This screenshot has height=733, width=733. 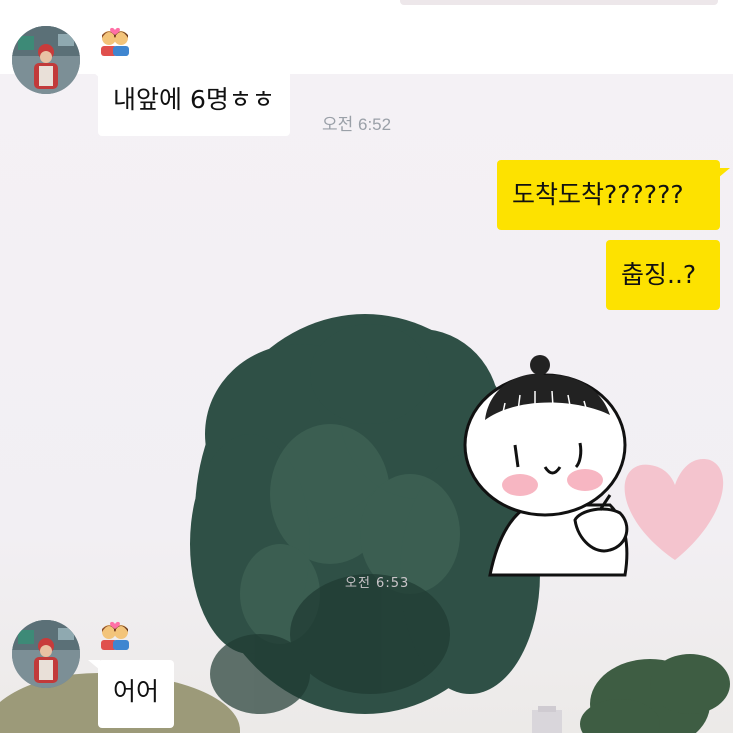 What do you see at coordinates (357, 124) in the screenshot?
I see `message-timestamp: 오전 6:52` at bounding box center [357, 124].